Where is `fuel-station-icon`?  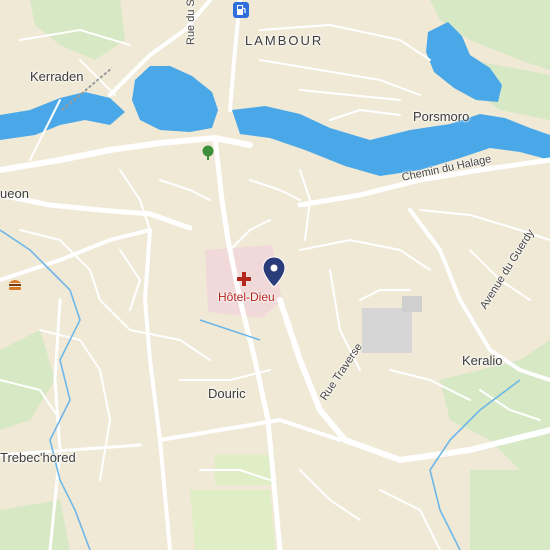
fuel-station-icon is located at coordinates (241, 10).